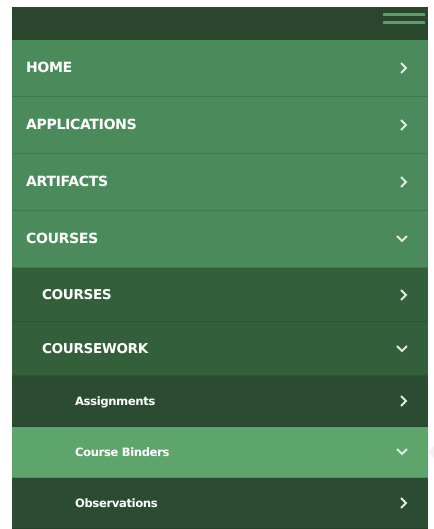 The width and height of the screenshot is (434, 529). I want to click on menu-item: Assignments, so click(220, 401).